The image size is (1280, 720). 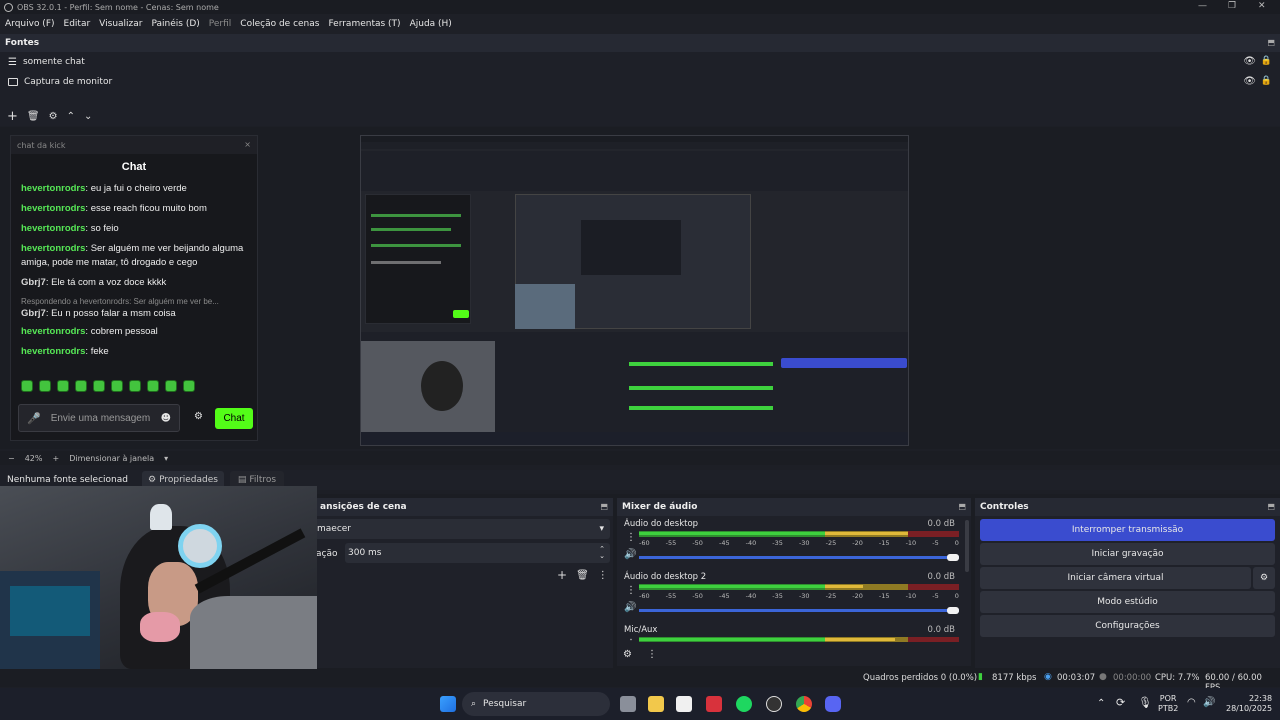 What do you see at coordinates (1004, 507) in the screenshot?
I see `controls-title: Controles` at bounding box center [1004, 507].